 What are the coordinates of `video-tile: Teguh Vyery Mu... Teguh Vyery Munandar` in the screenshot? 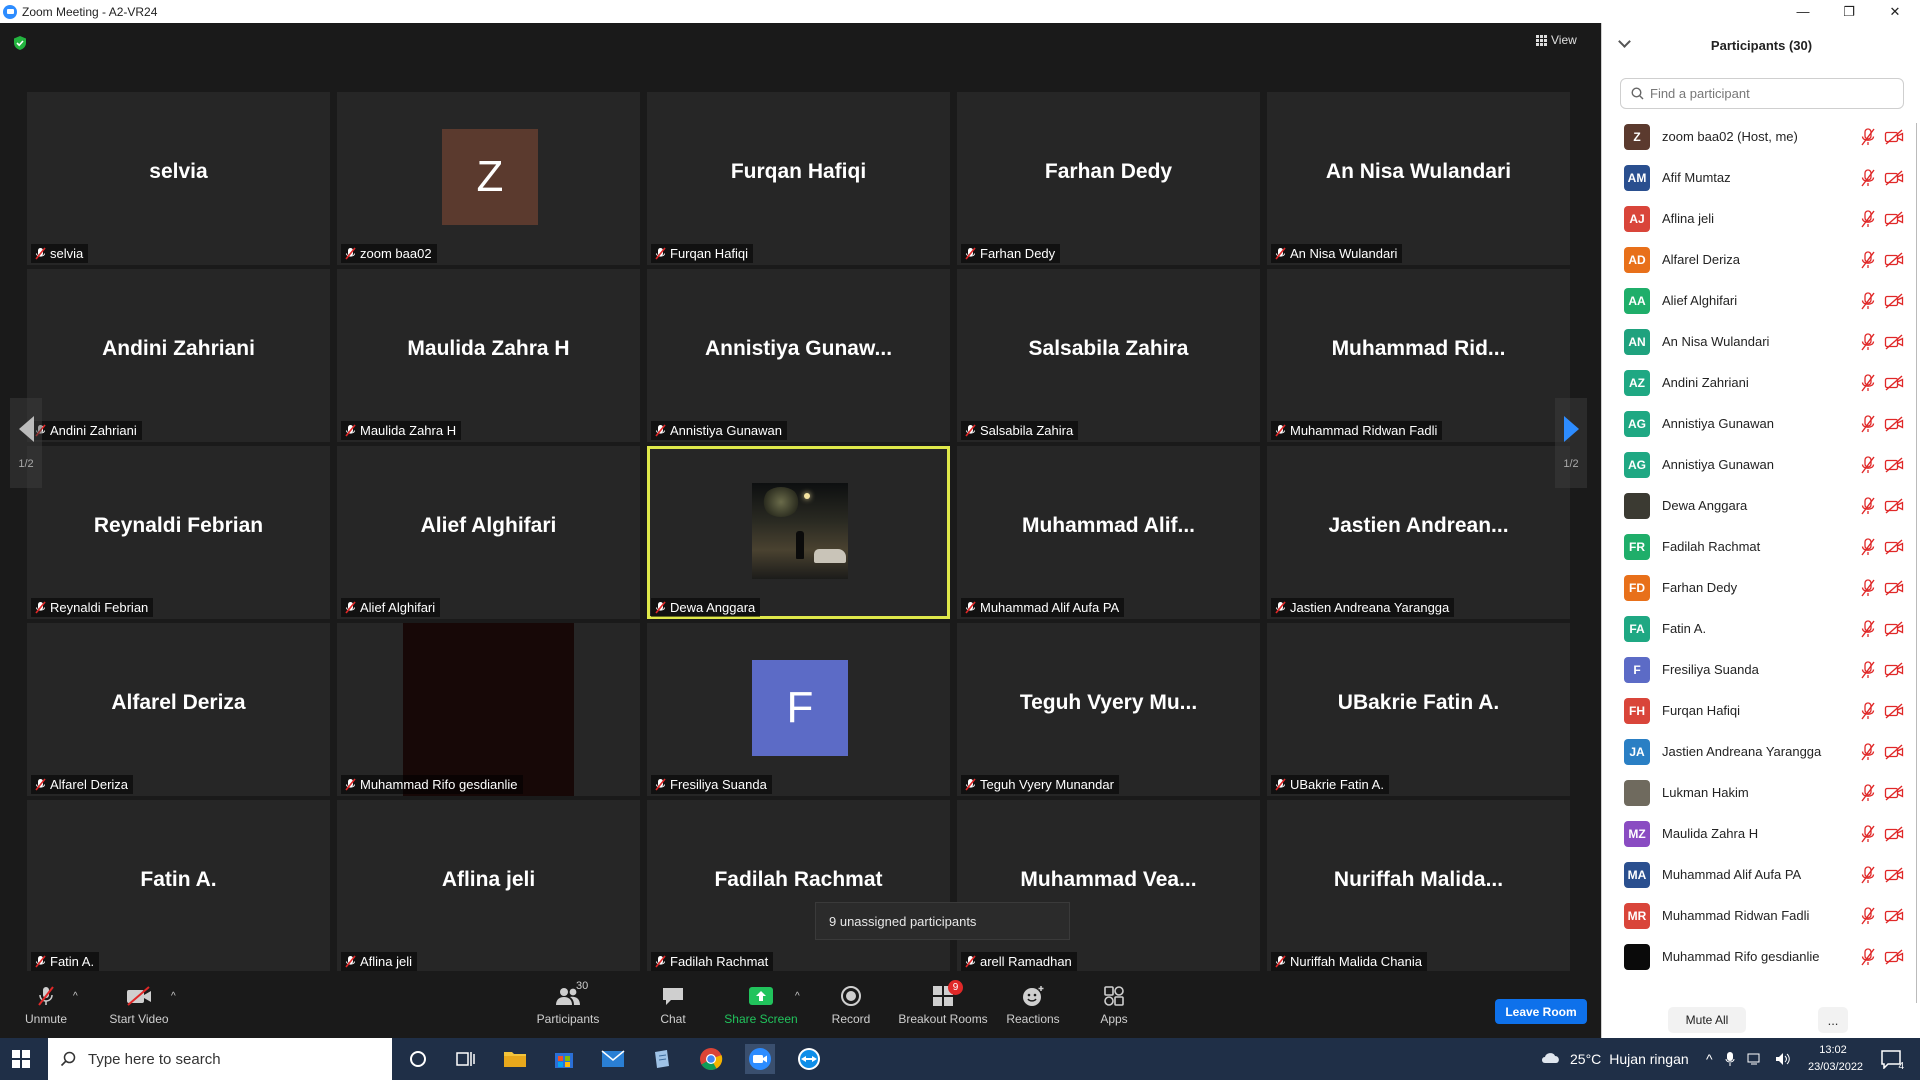 It's located at (1108, 709).